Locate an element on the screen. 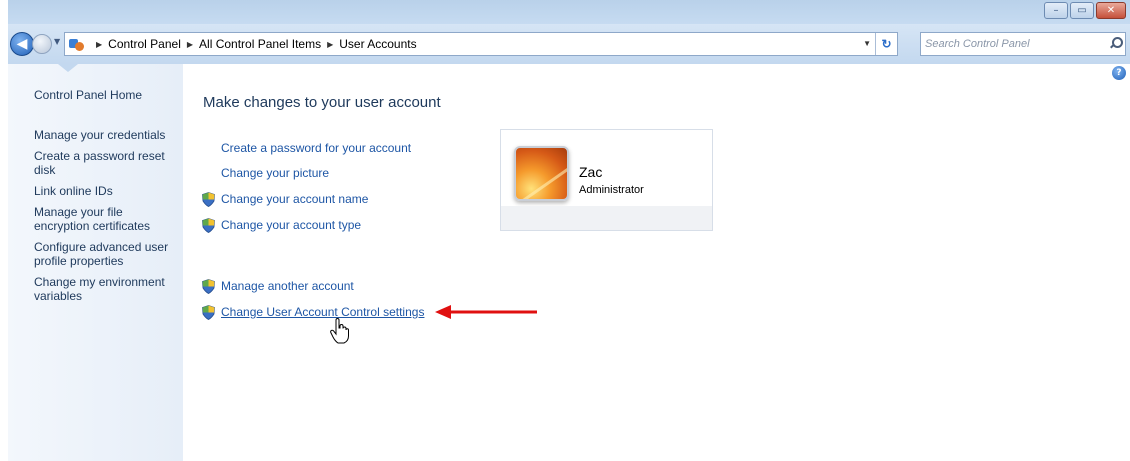  control-panel-icon is located at coordinates (77, 44).